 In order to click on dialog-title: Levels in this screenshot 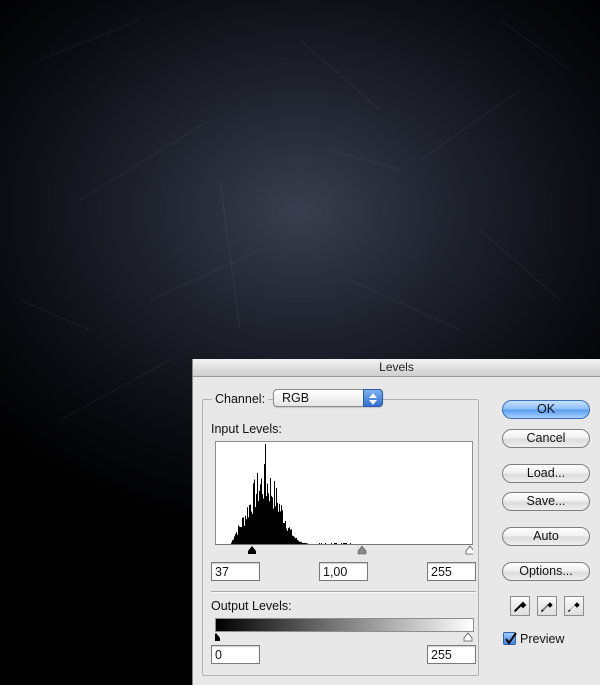, I will do `click(396, 368)`.